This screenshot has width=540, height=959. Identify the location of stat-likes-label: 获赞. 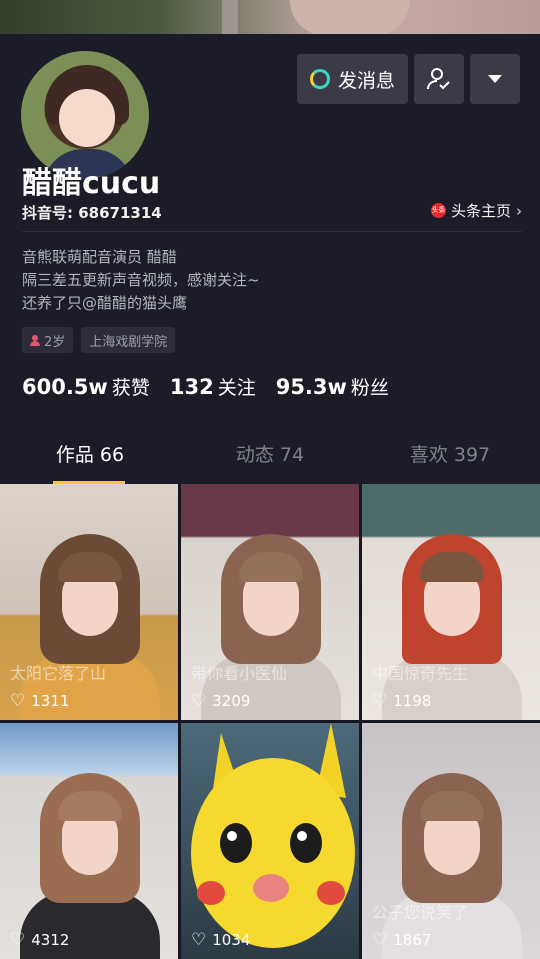
(130, 388).